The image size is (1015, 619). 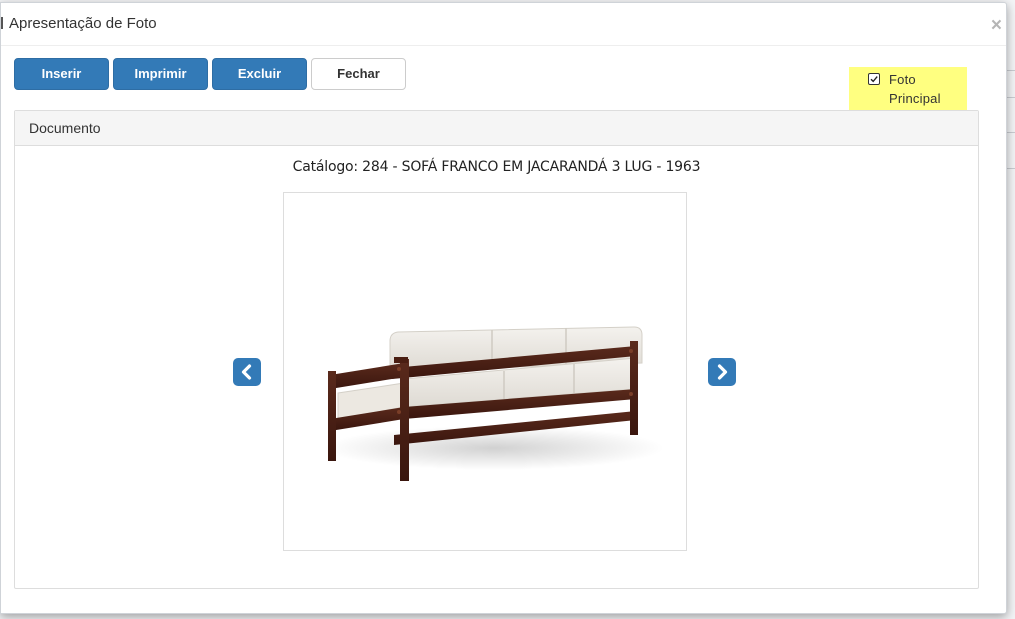 I want to click on imprimir-button: Imprimir, so click(x=160, y=74).